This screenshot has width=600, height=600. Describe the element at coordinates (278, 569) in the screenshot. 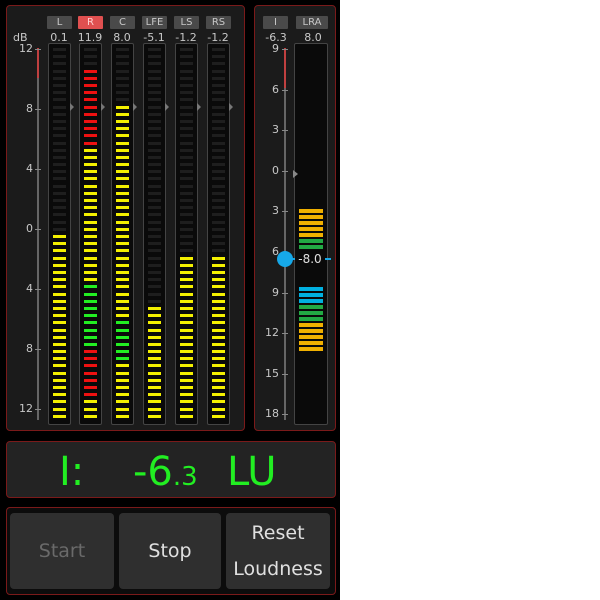

I see `reset-label-line2: Loudness` at that location.